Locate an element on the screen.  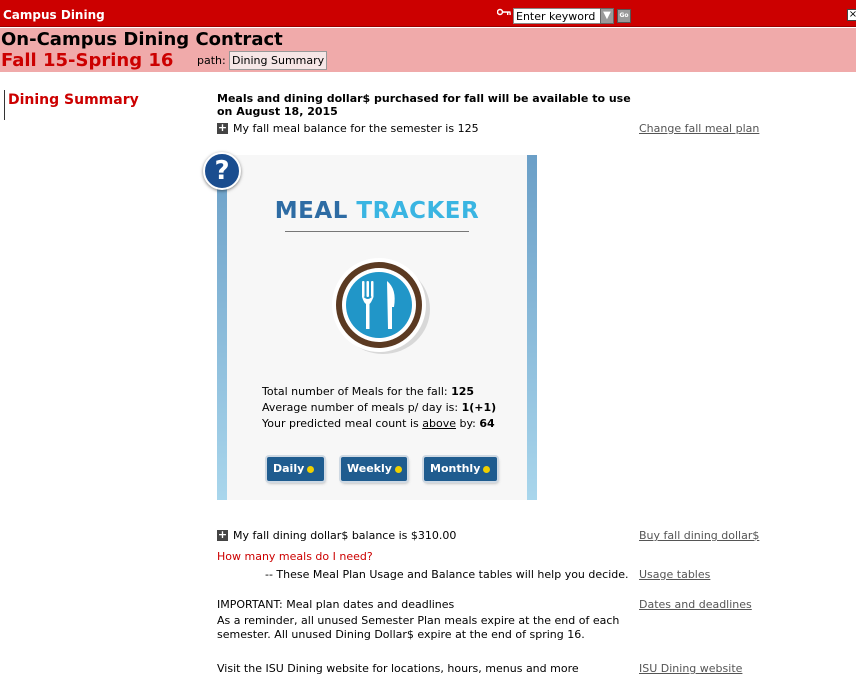
meal-tracker-title: MEAL TRACKER is located at coordinates (377, 211).